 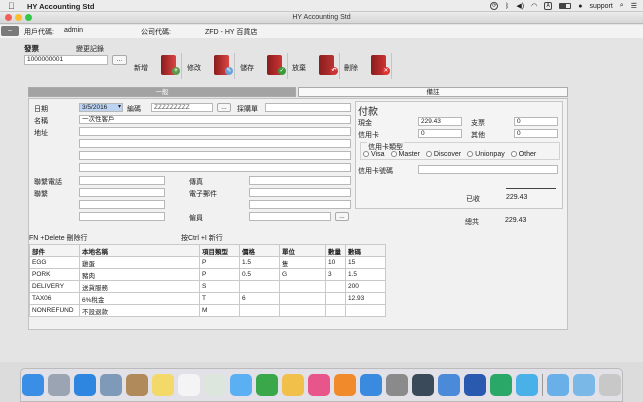 What do you see at coordinates (156, 66) in the screenshot?
I see `toolbar-new-button: 新增 +` at bounding box center [156, 66].